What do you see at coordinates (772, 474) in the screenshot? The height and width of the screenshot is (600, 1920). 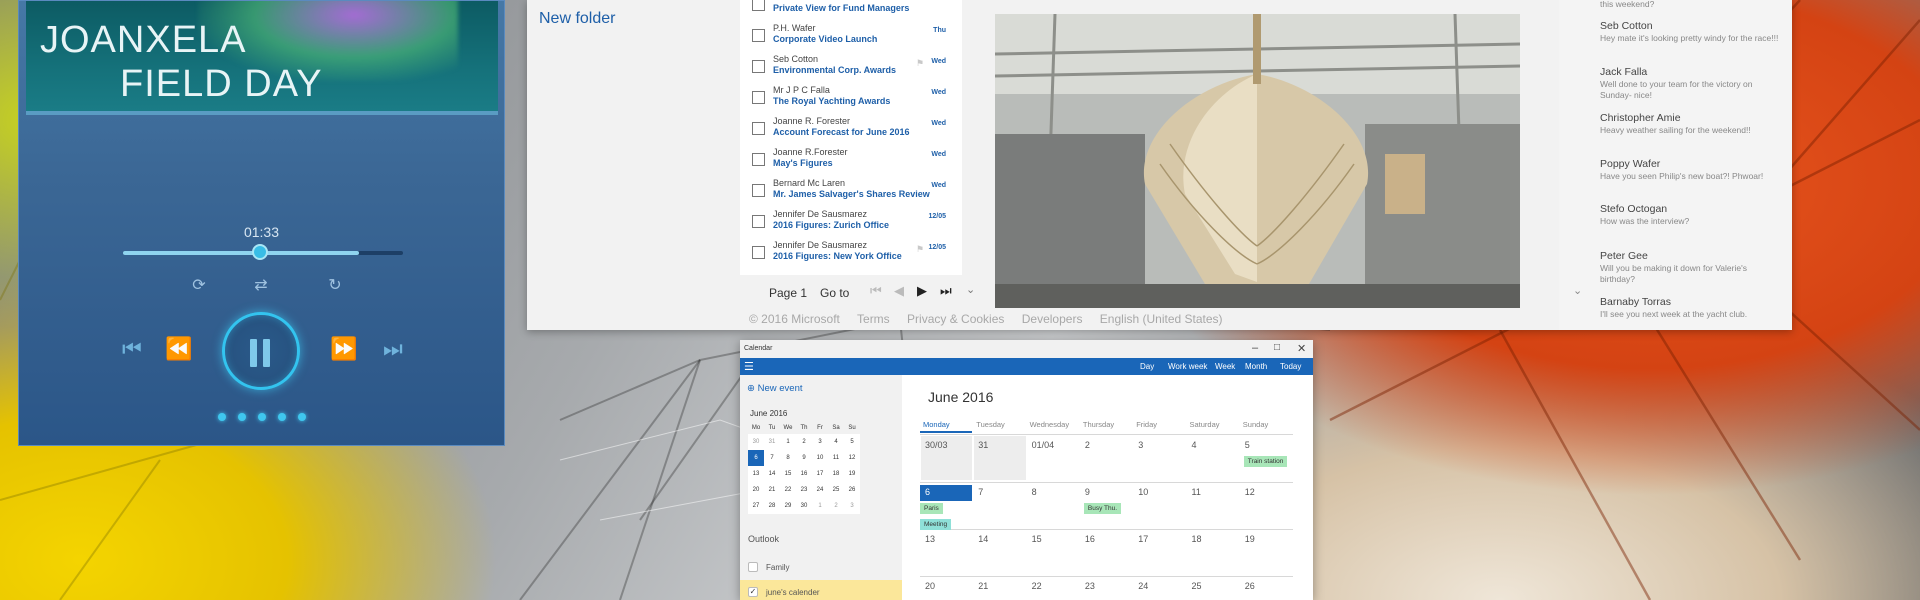 I see `mini-calendar-day: 14` at bounding box center [772, 474].